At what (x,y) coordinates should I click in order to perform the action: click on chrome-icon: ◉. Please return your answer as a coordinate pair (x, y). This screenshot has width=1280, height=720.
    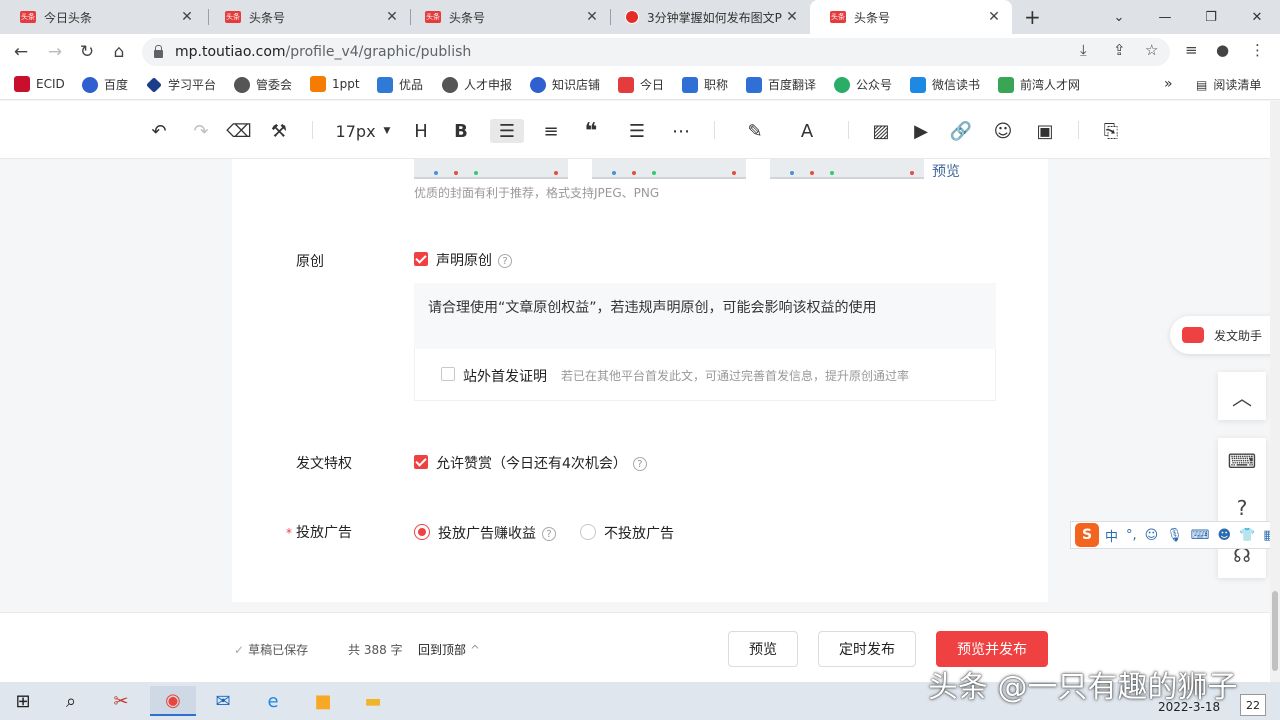
    Looking at the image, I should click on (173, 701).